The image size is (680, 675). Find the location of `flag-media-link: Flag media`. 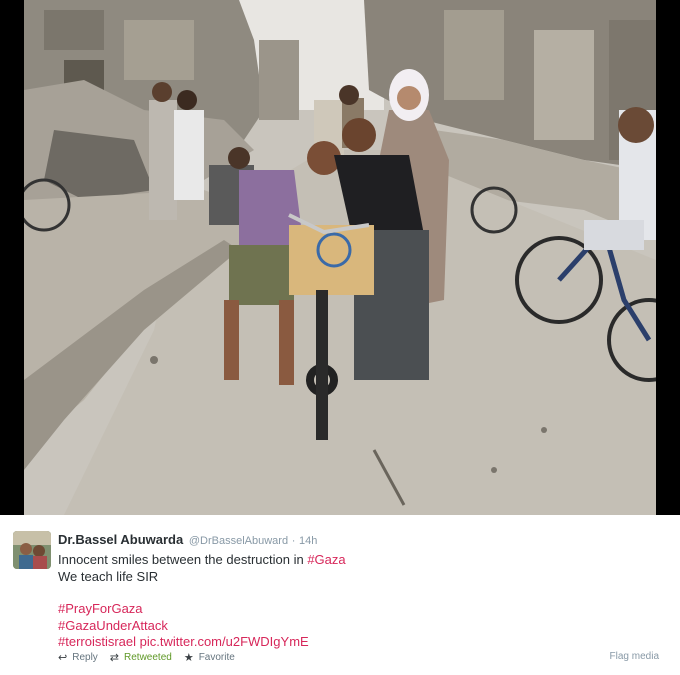

flag-media-link: Flag media is located at coordinates (634, 656).